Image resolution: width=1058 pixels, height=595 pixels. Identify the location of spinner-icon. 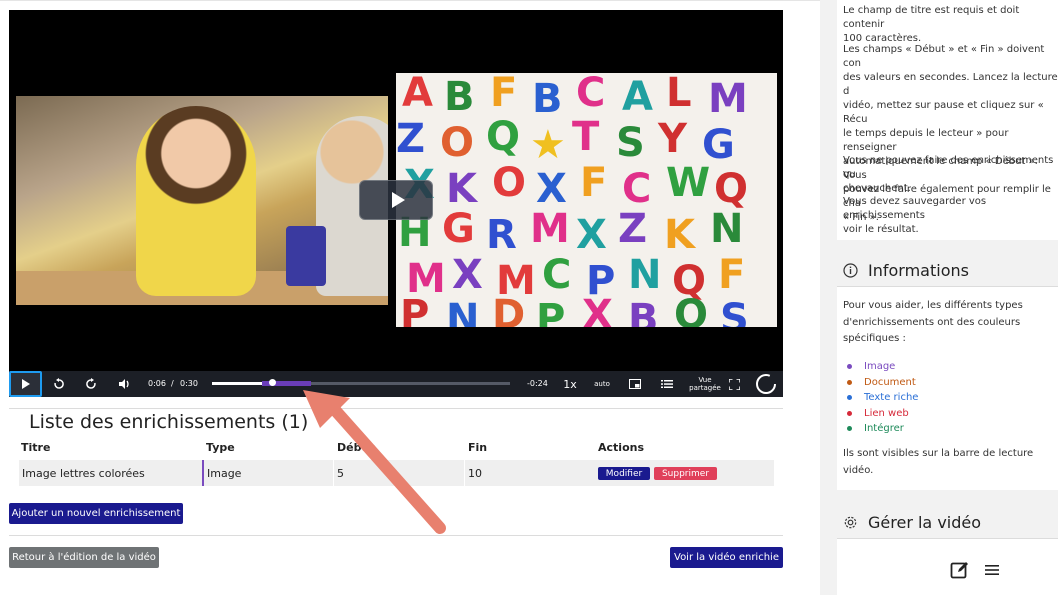
(766, 384).